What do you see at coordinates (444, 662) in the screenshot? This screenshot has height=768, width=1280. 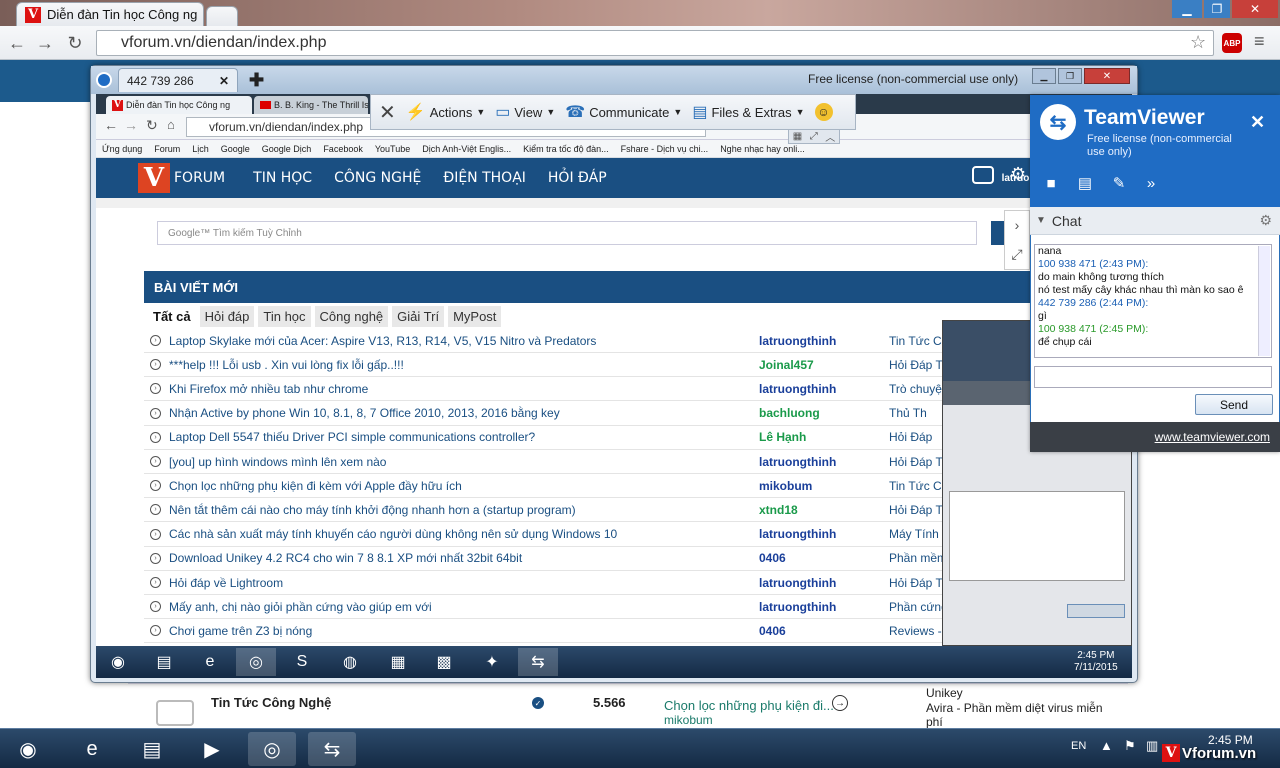 I see `remote-calculator-icon: ▩` at bounding box center [444, 662].